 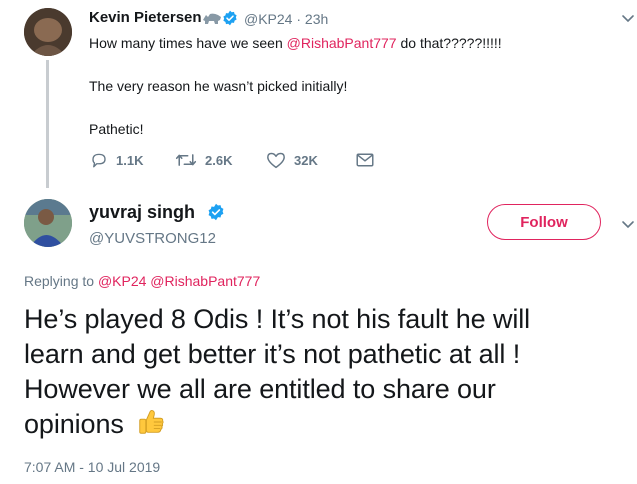 I want to click on retweet-action: 2.6K, so click(x=203, y=160).